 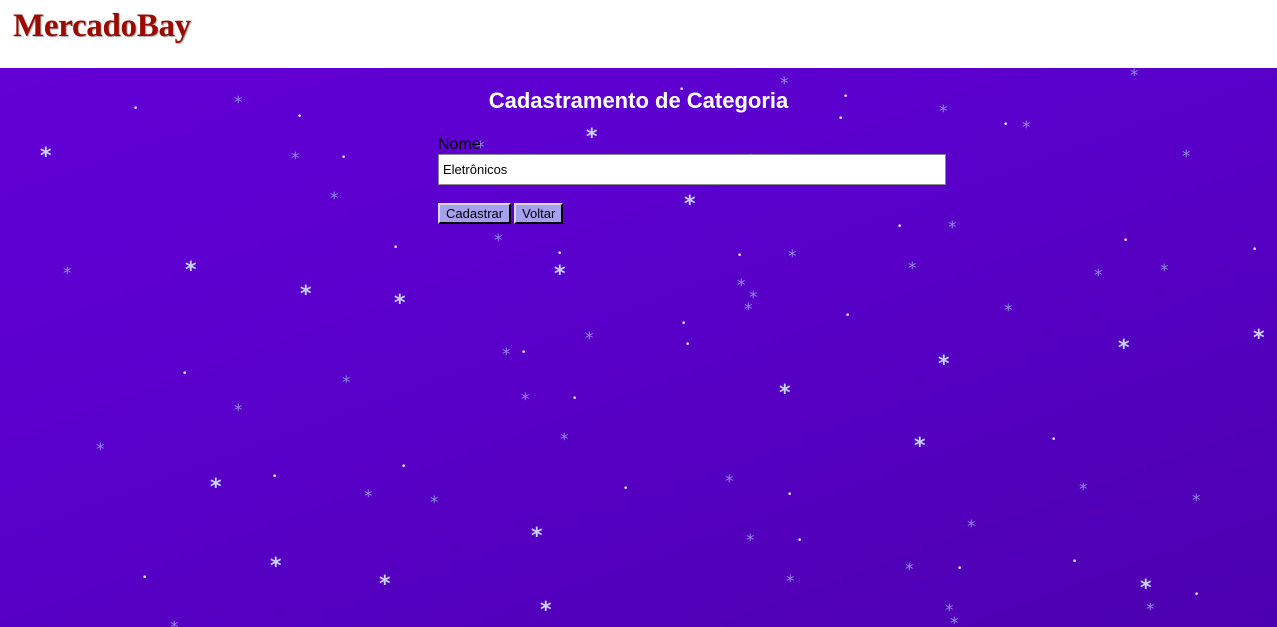 I want to click on name-input, so click(x=692, y=169).